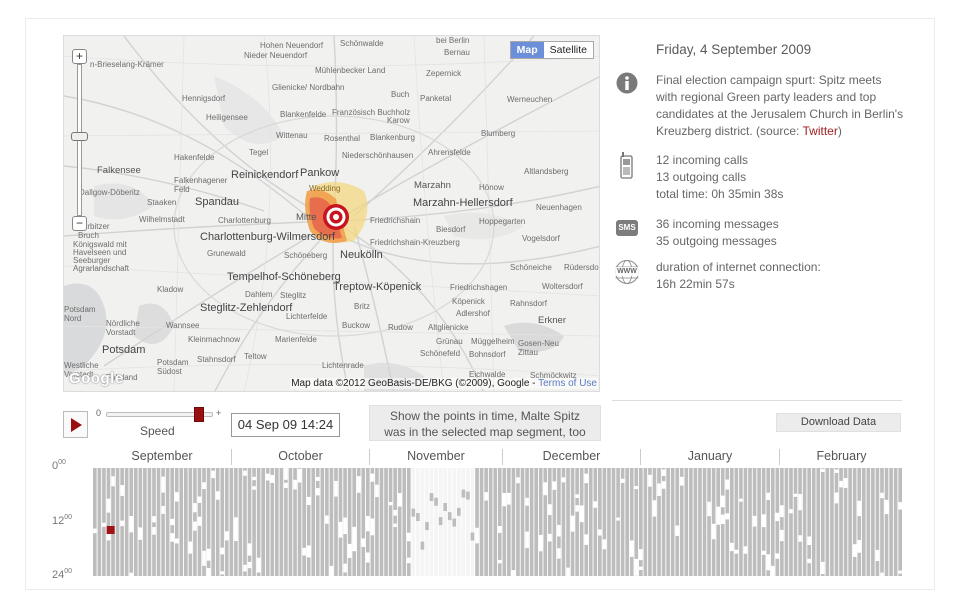 The height and width of the screenshot is (608, 957). I want to click on zoom-out-button: −, so click(79, 223).